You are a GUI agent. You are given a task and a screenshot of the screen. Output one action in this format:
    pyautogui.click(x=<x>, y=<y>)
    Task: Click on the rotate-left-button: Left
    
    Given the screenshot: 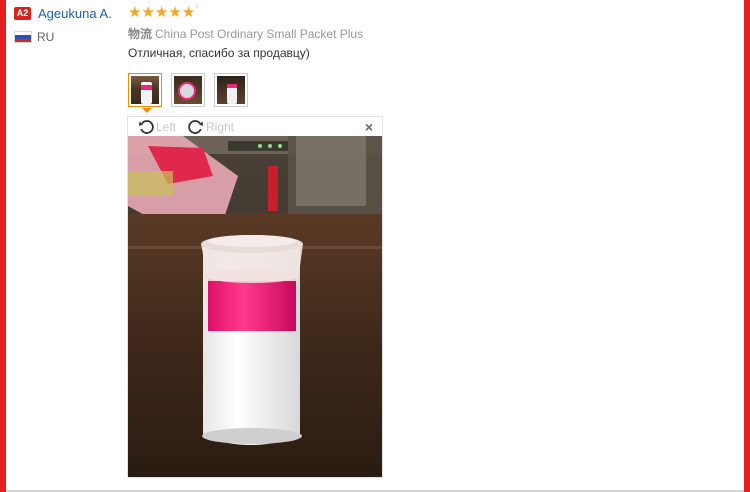 What is the action you would take?
    pyautogui.click(x=156, y=127)
    